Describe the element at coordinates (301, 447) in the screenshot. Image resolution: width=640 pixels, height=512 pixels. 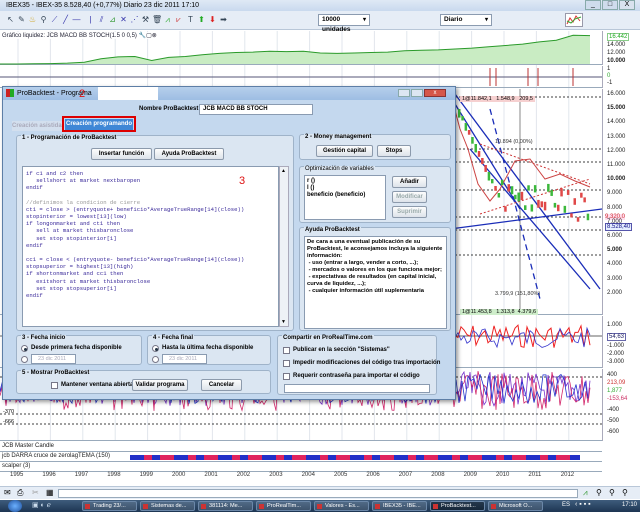
I see `indicator-row: JCB Master Candle` at that location.